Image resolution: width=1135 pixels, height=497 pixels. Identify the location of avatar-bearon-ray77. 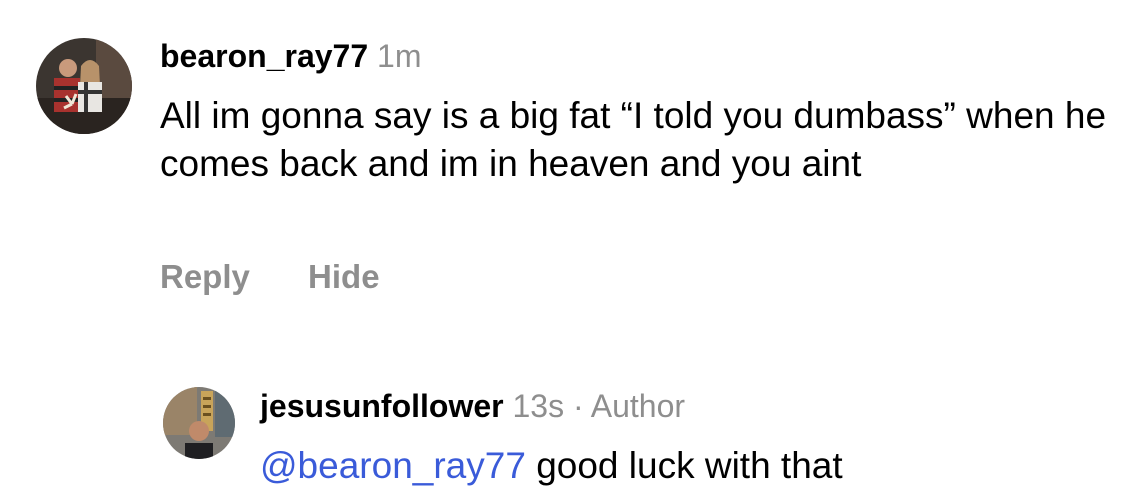
(84, 86).